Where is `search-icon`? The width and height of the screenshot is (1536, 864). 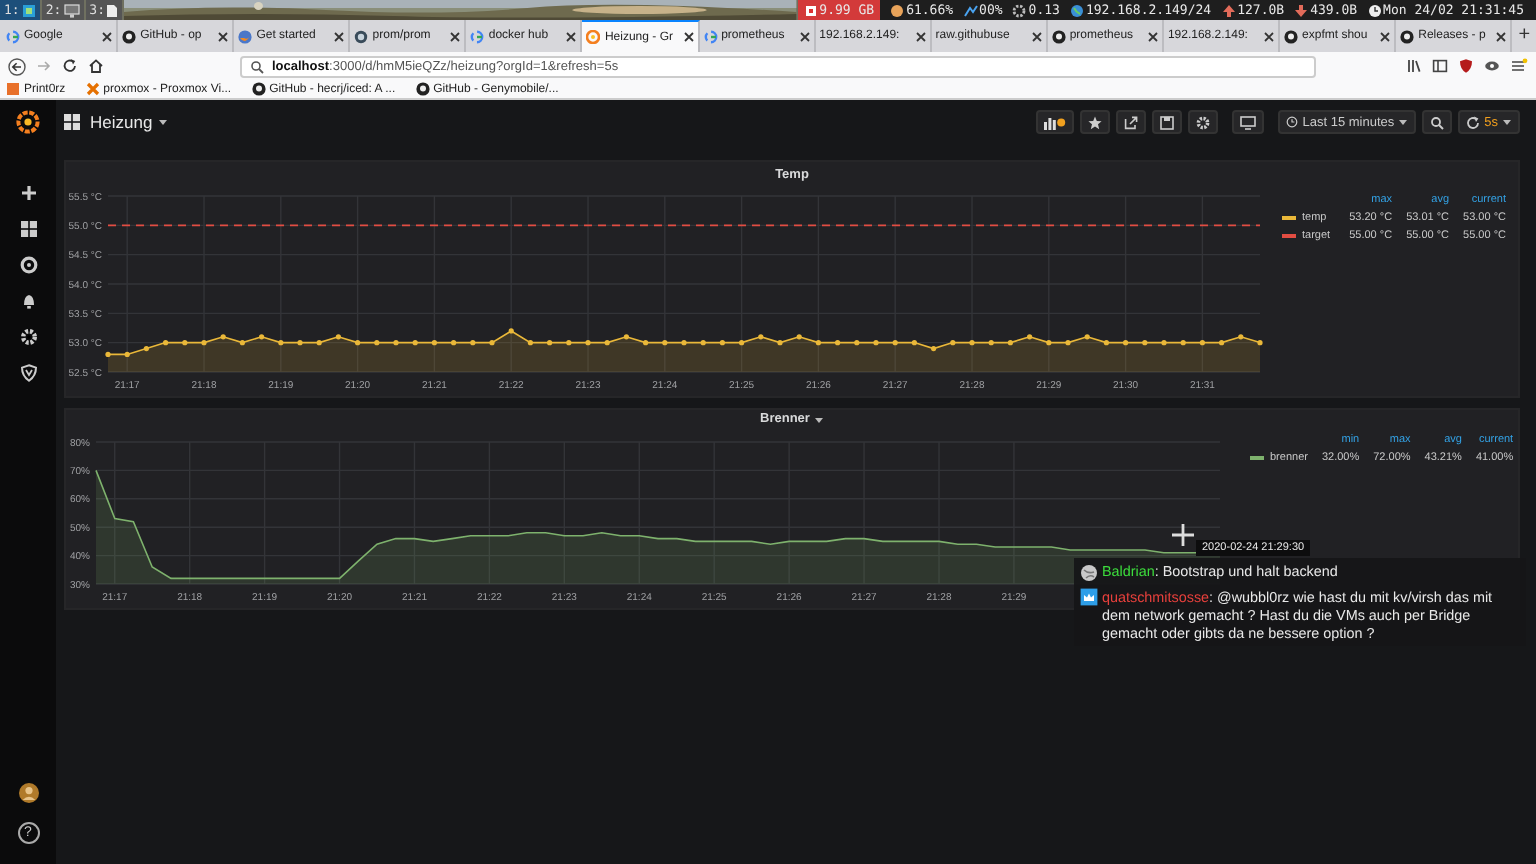
search-icon is located at coordinates (257, 66).